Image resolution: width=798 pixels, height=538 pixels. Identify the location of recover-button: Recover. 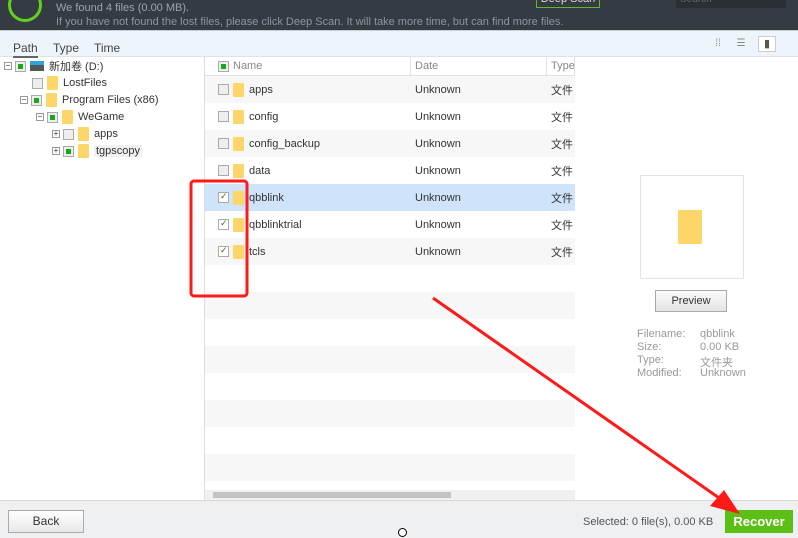
(759, 521).